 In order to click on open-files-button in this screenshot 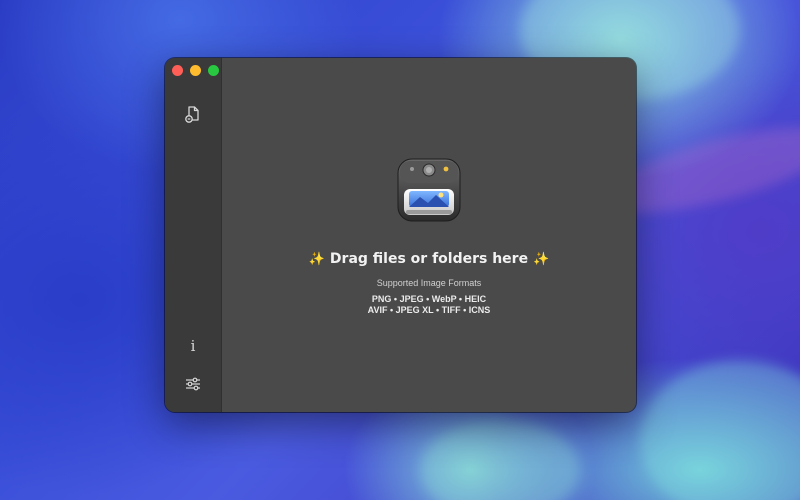, I will do `click(193, 114)`.